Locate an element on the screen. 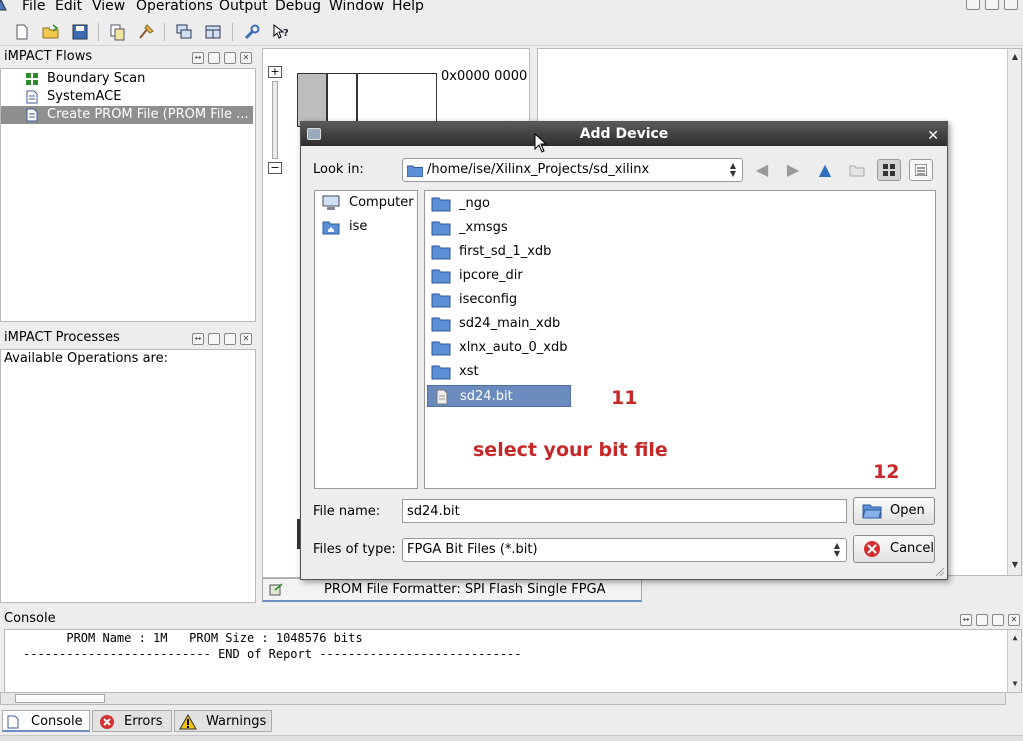  up-folder-icon: ▲ is located at coordinates (825, 170).